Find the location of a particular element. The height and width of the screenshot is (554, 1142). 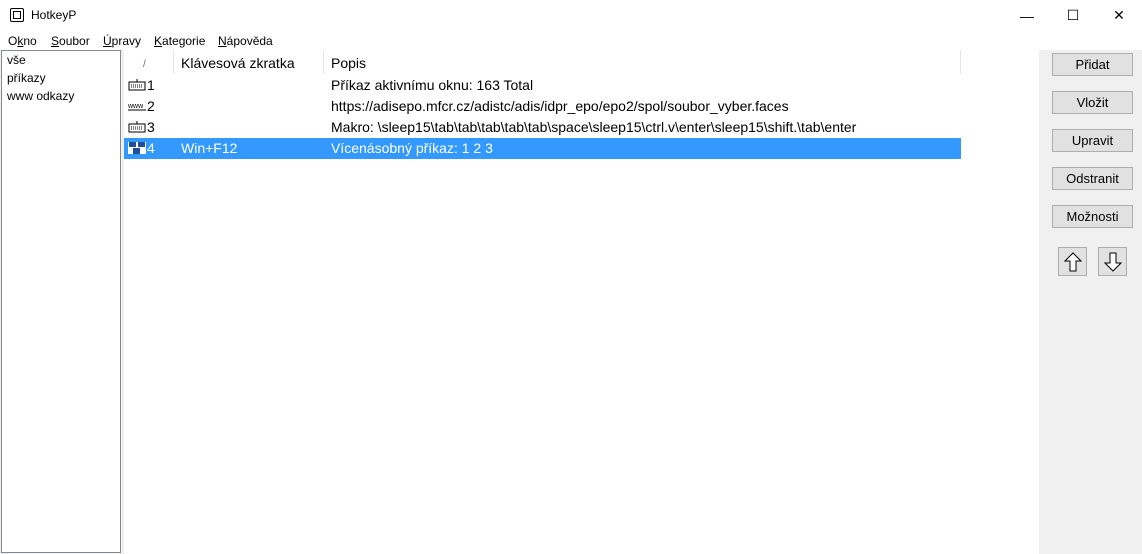

list-row: 1 Příkaz aktivnímu oknu: 163 Total is located at coordinates (542, 85).